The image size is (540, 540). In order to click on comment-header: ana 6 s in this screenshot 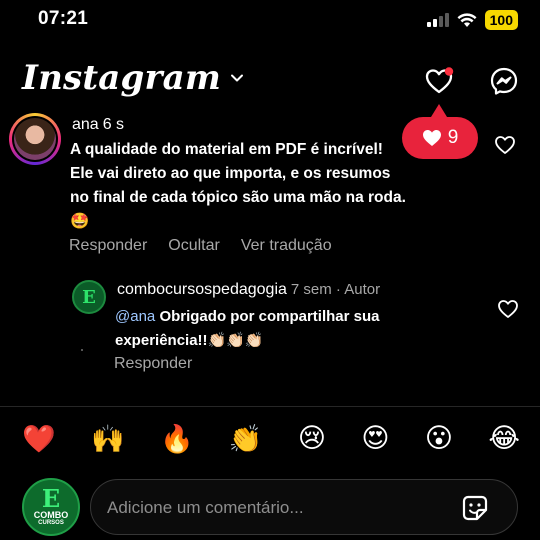, I will do `click(98, 125)`.